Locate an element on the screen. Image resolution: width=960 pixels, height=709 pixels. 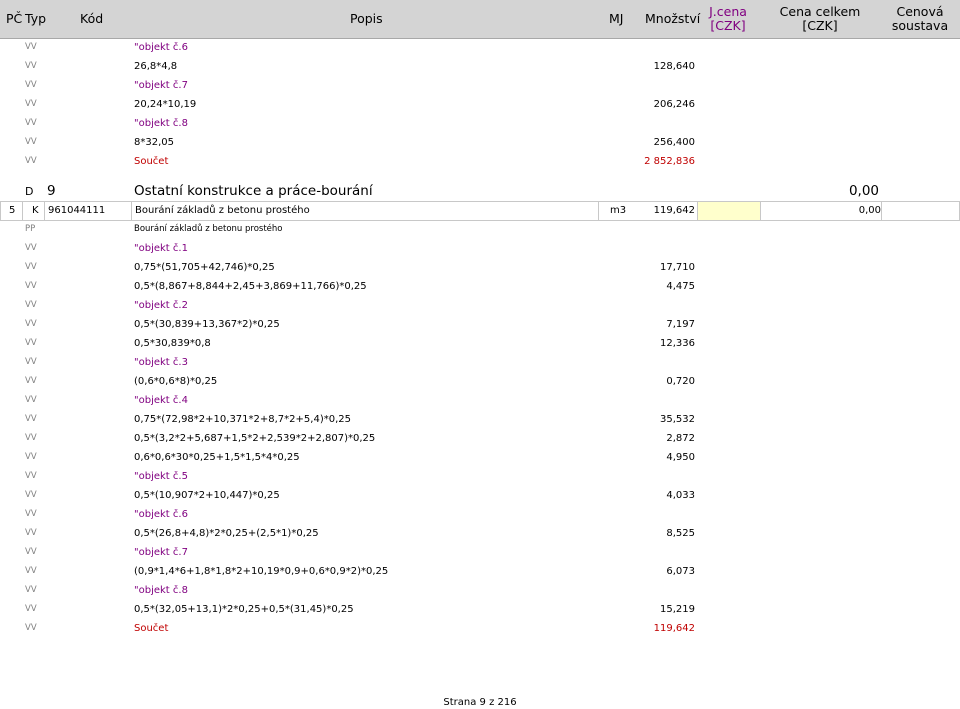
row-popis: 0,5*(8,867+8,844+2,45+3,869+11,766)*0,25 is located at coordinates (250, 286).